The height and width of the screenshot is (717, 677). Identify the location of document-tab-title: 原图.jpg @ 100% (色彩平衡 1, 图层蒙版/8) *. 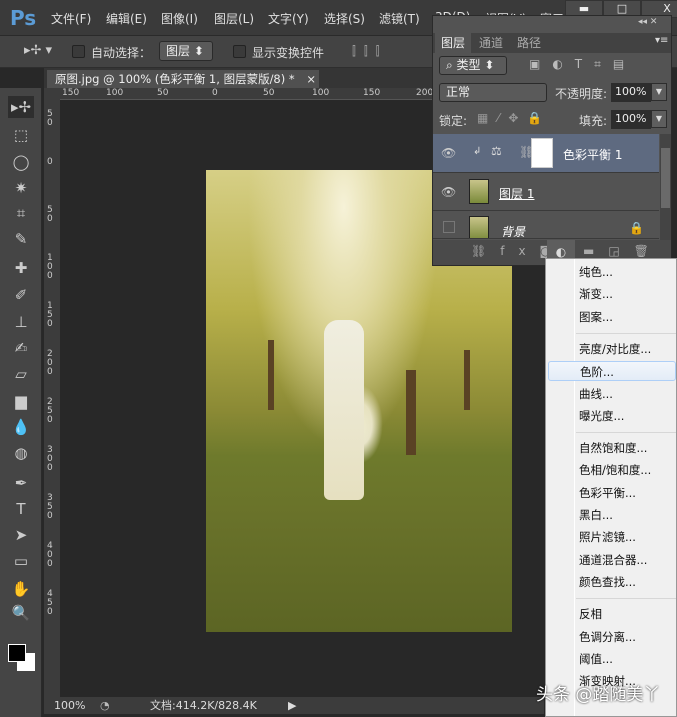
(175, 79).